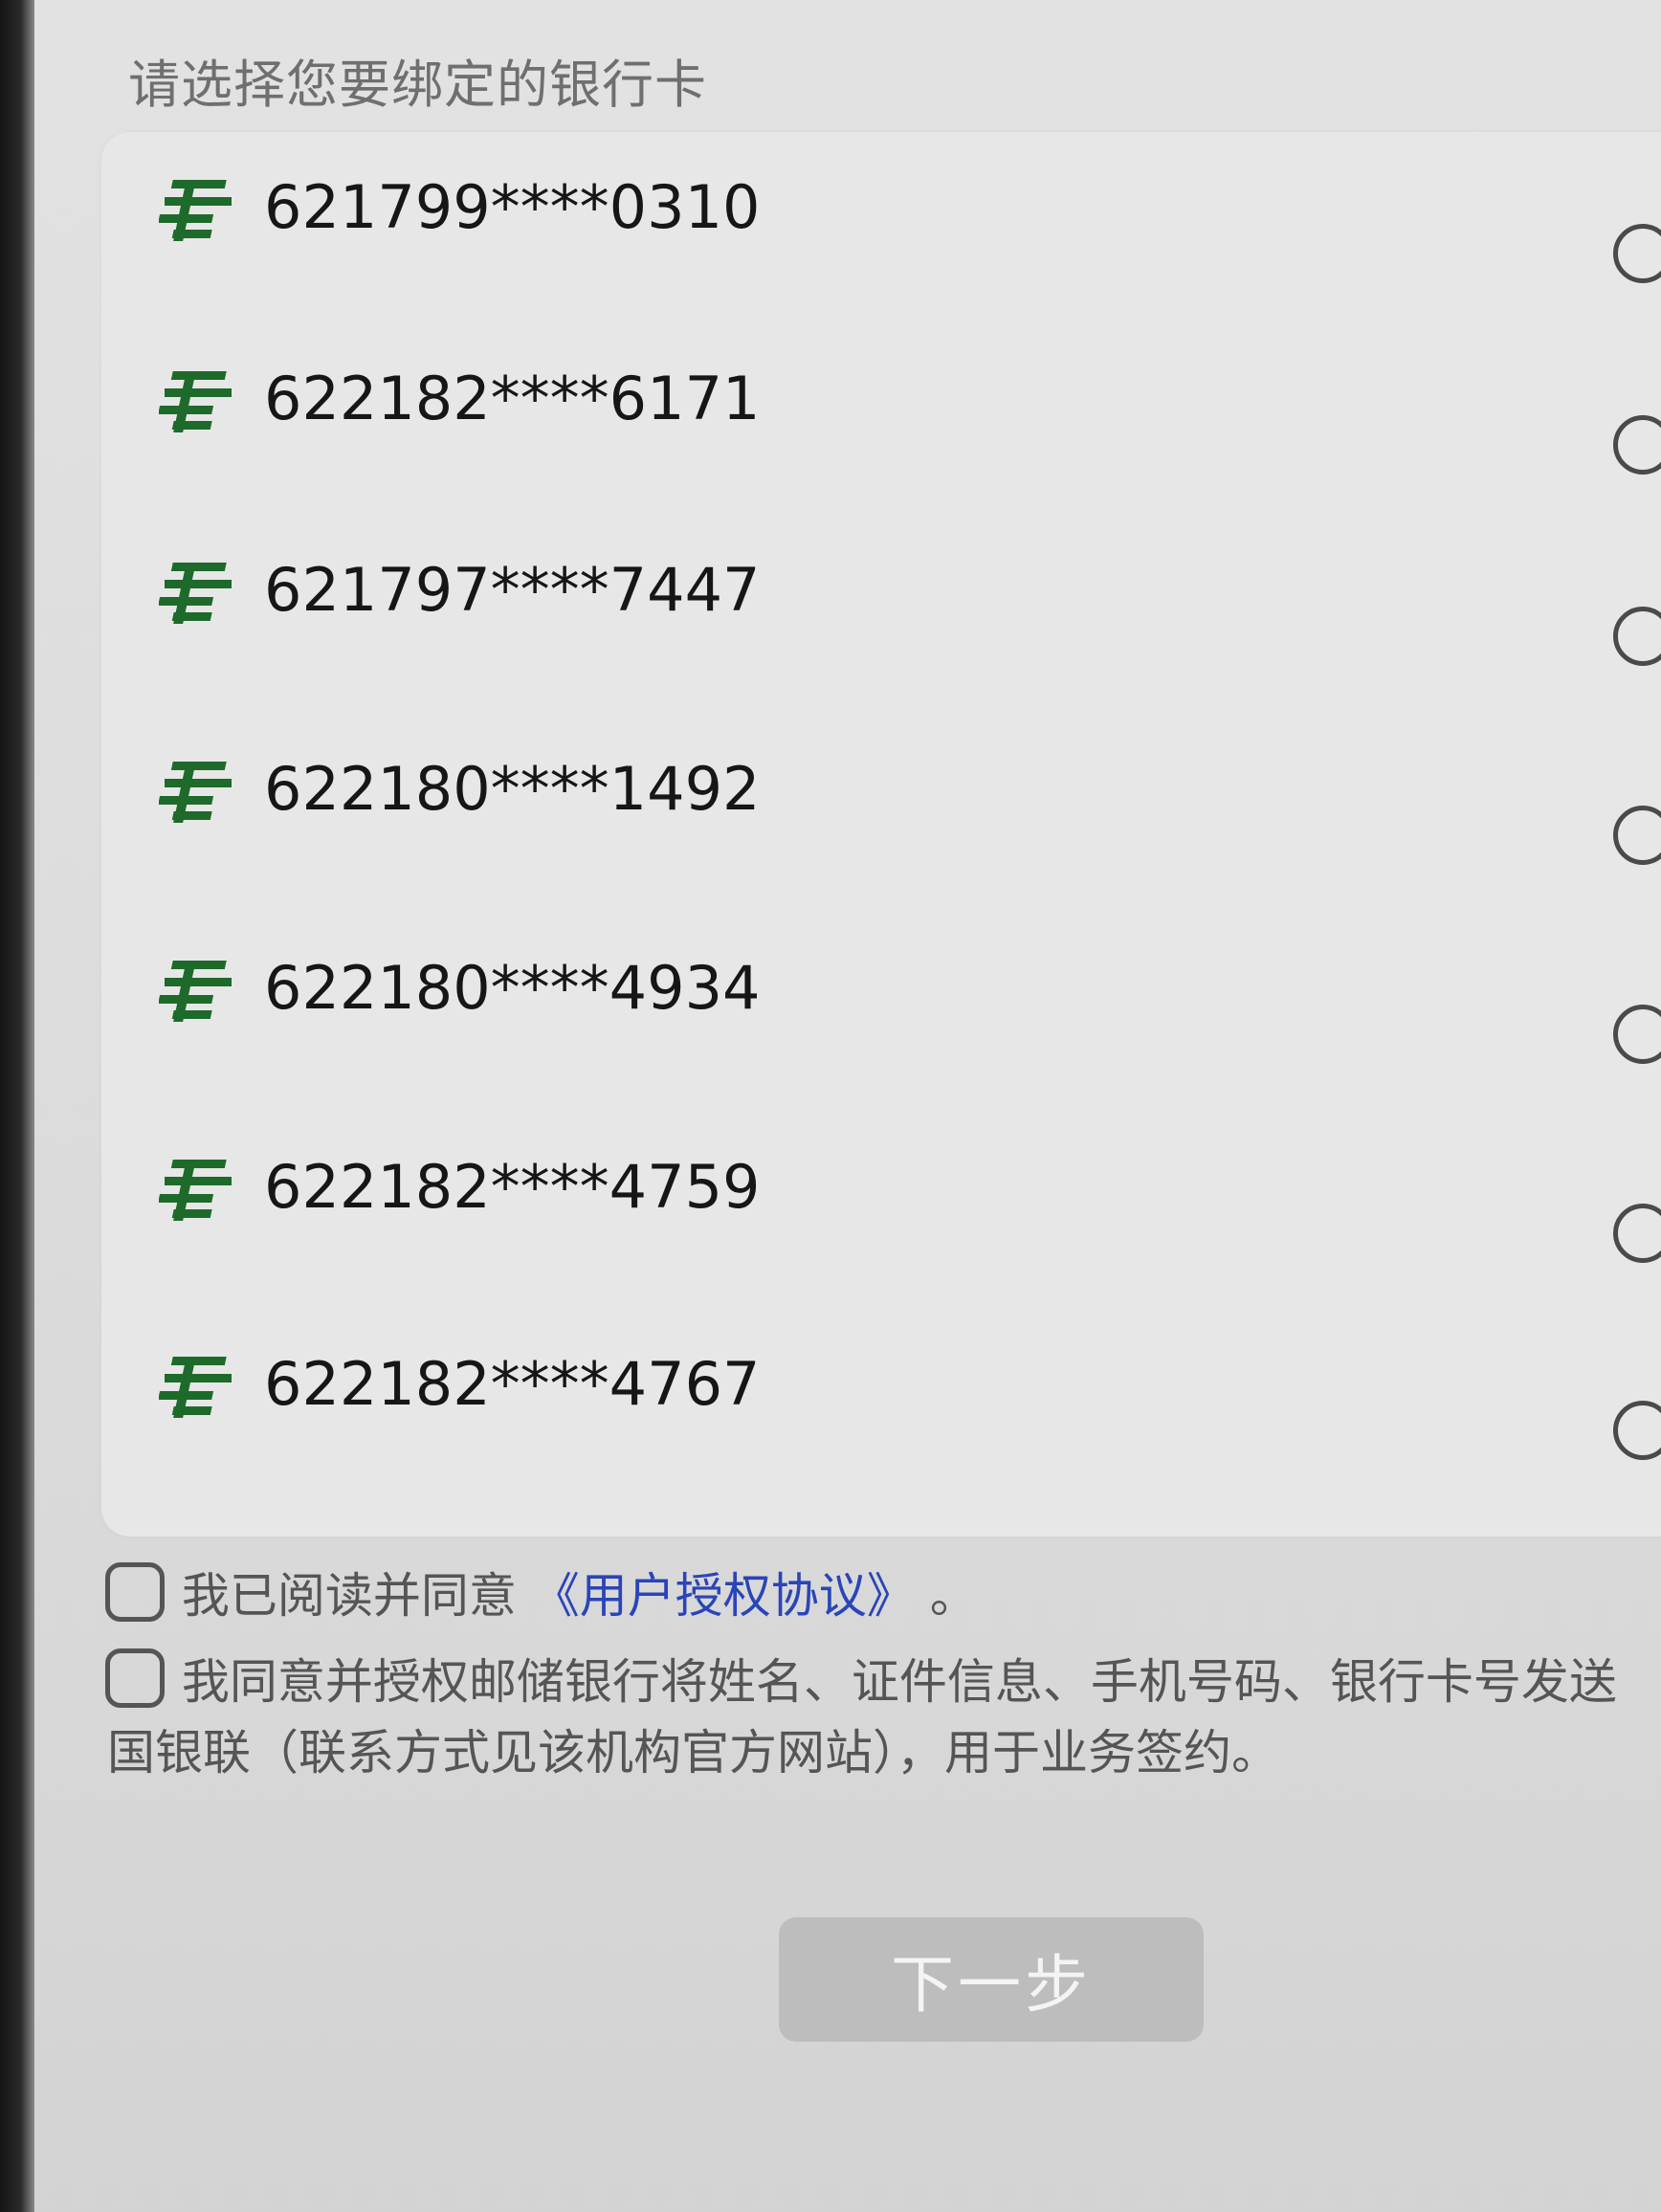 The width and height of the screenshot is (1661, 2212). What do you see at coordinates (992, 1979) in the screenshot?
I see `next-step-button: 下一步` at bounding box center [992, 1979].